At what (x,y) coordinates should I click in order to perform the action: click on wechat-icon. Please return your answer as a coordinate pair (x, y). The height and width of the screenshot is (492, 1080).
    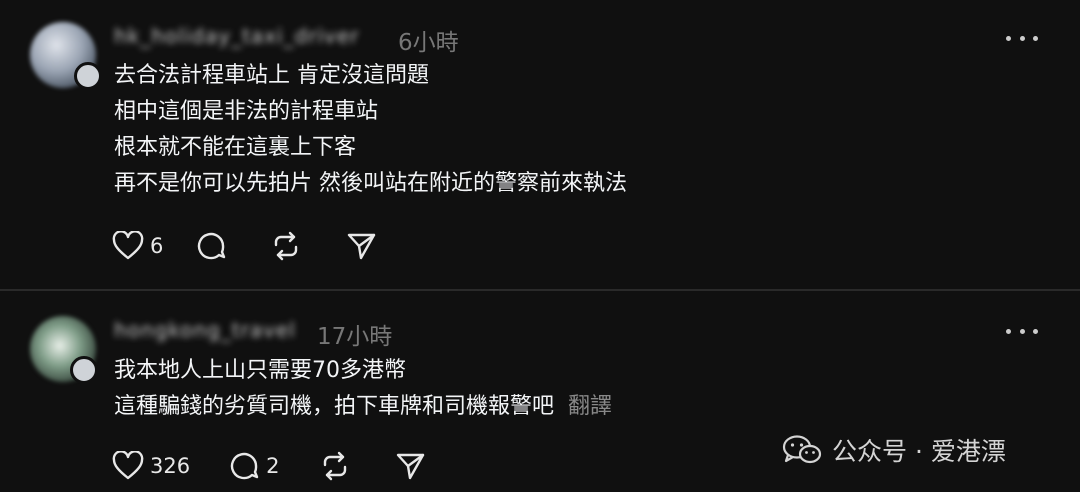
    Looking at the image, I should click on (802, 449).